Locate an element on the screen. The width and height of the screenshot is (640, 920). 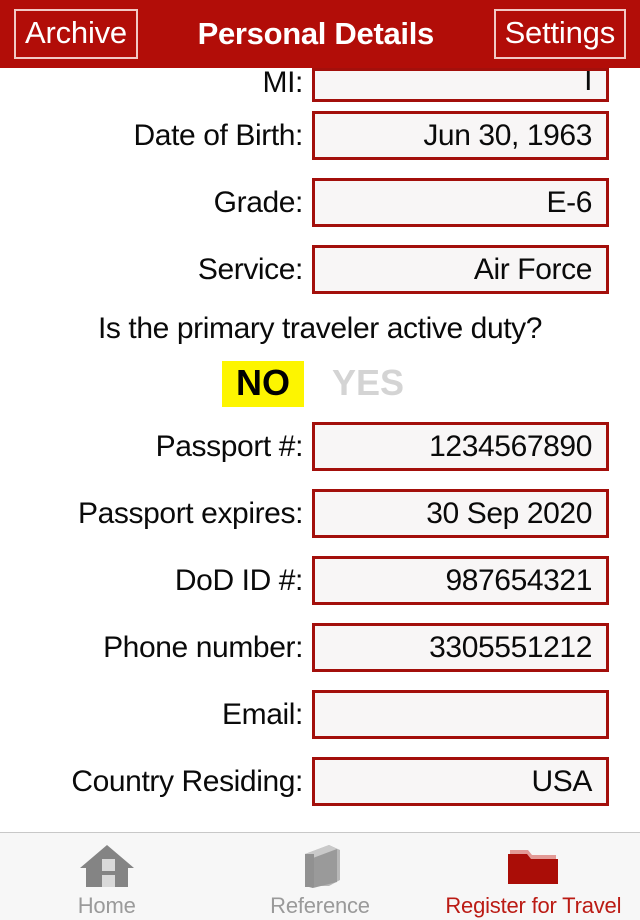
field-input-grade: E-6 is located at coordinates (460, 202).